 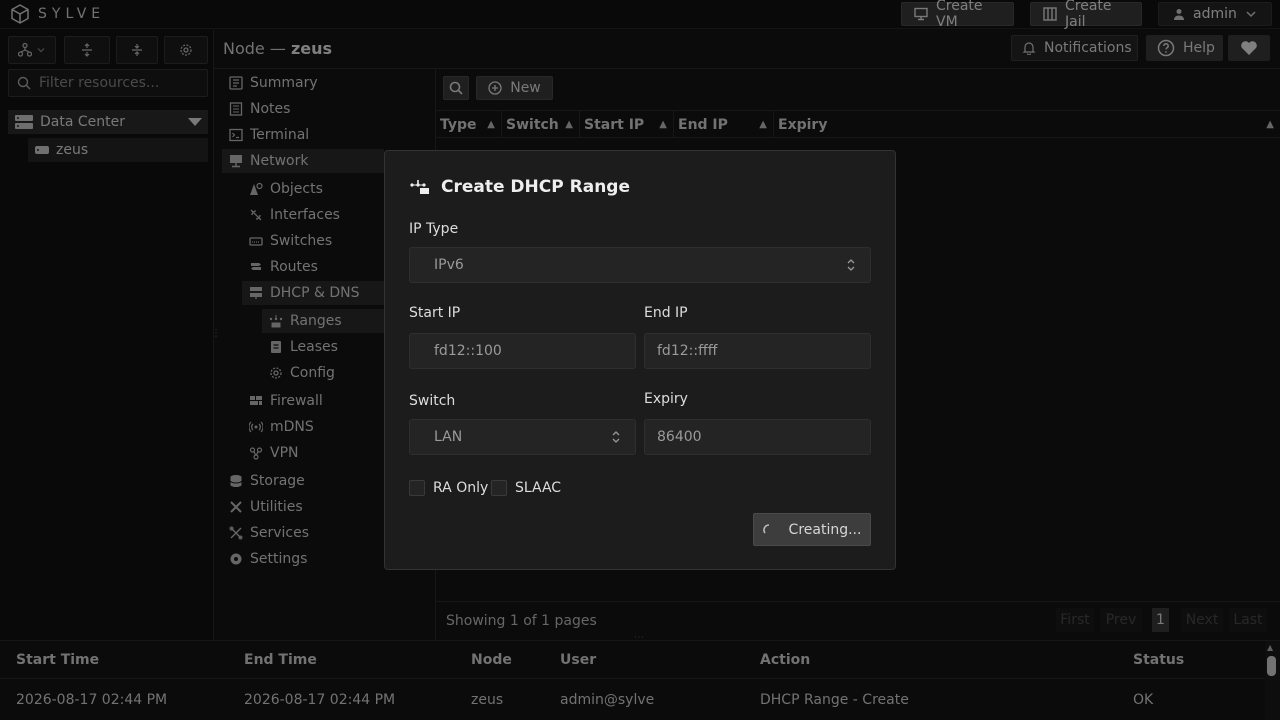 I want to click on slaac-checkbox: SLAAC, so click(x=526, y=488).